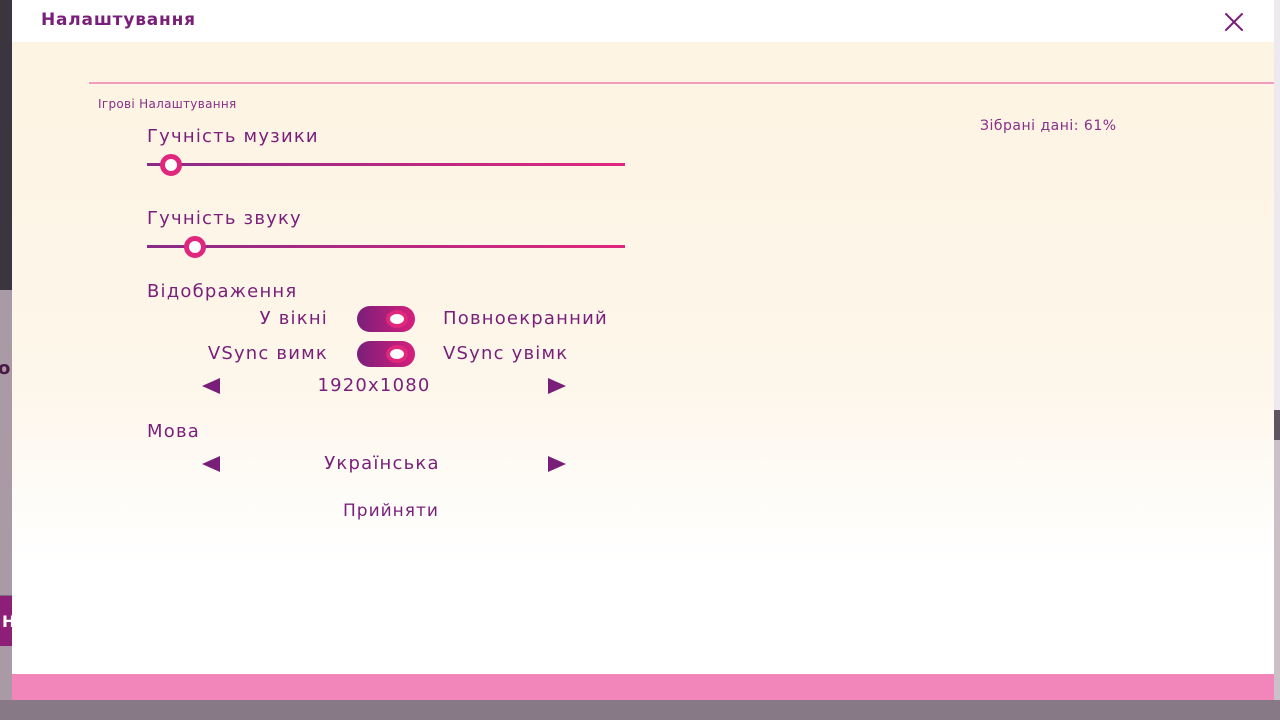 This screenshot has height=720, width=1280. I want to click on resolution-prev-arrow-icon, so click(211, 386).